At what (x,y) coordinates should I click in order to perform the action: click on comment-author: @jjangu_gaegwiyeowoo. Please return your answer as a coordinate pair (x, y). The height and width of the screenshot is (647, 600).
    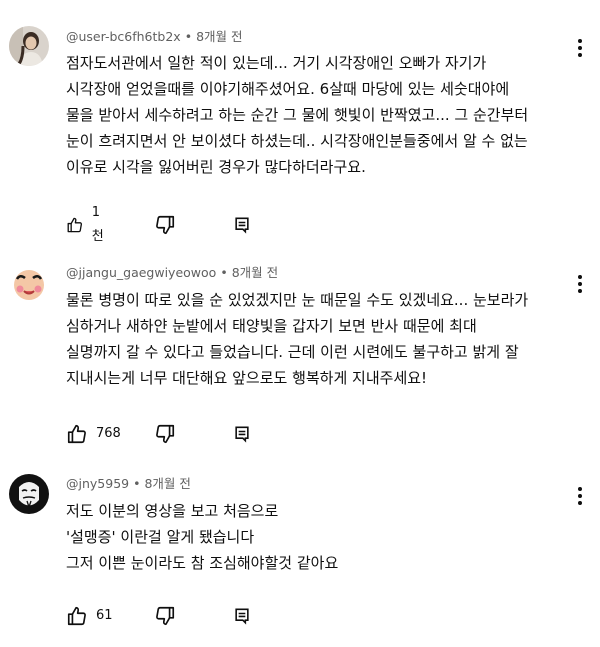
    Looking at the image, I should click on (141, 272).